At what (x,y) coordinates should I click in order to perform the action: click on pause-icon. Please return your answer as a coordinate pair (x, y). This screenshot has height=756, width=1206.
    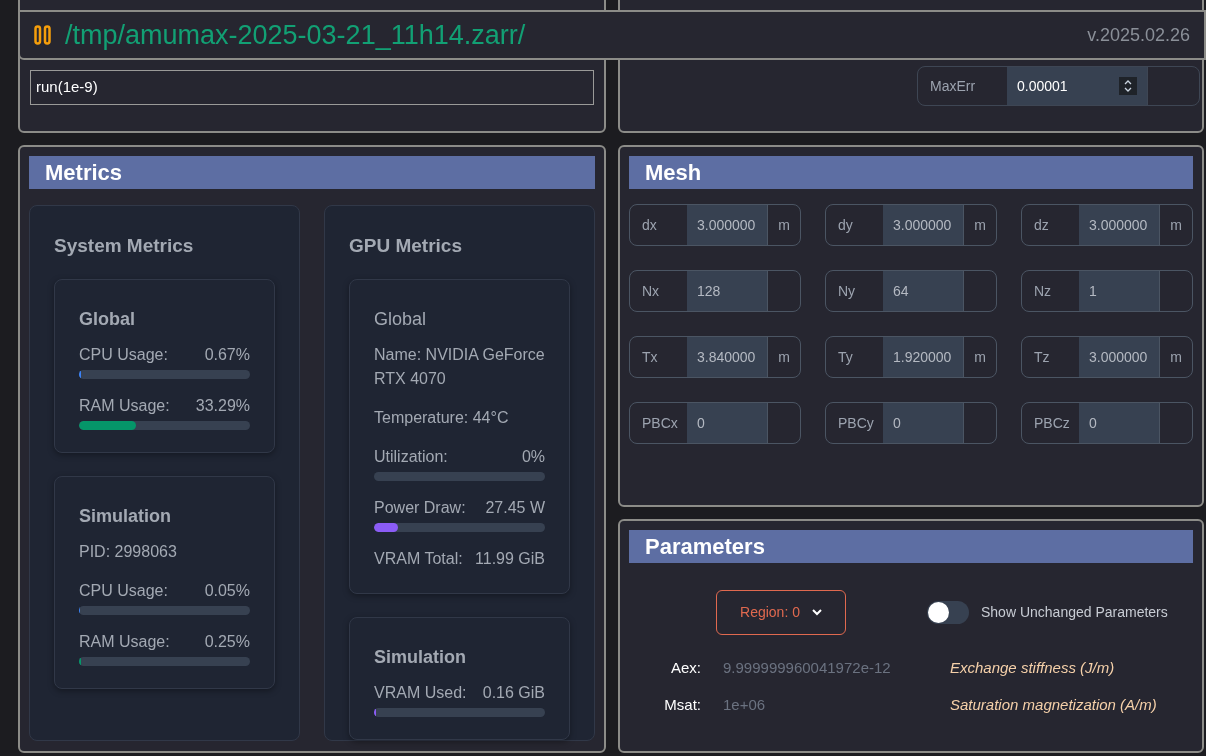
    Looking at the image, I should click on (42, 35).